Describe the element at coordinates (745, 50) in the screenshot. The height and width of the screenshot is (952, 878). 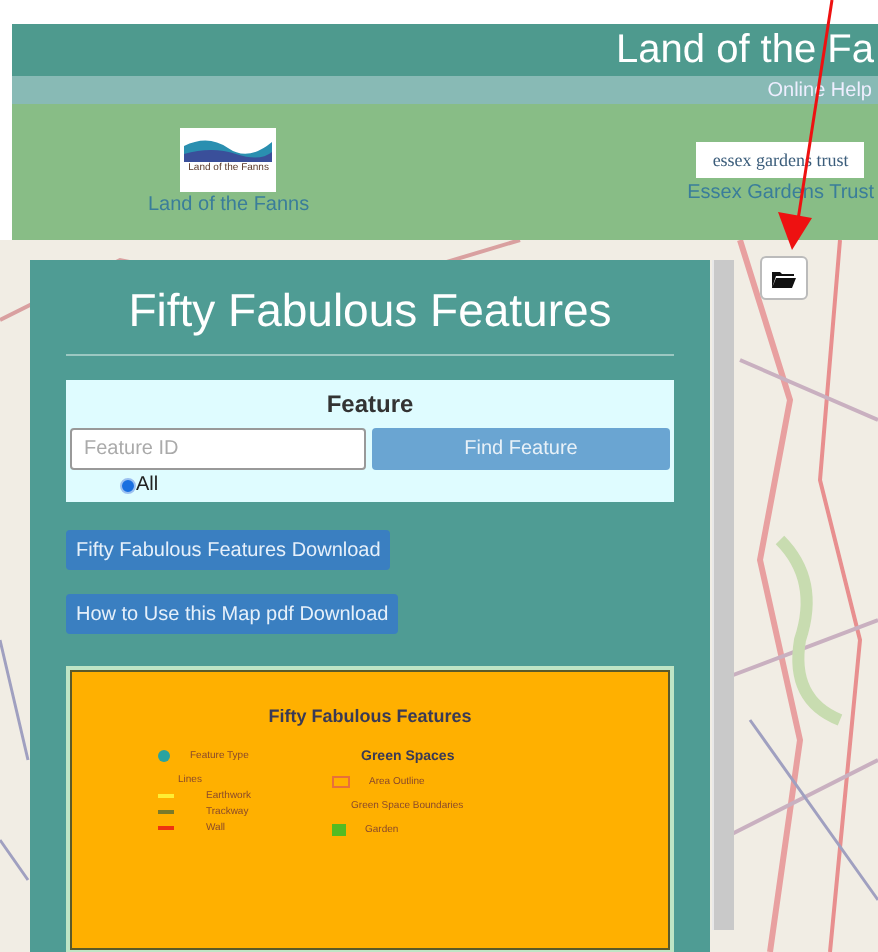
I see `site-title: Land of the Fa` at that location.